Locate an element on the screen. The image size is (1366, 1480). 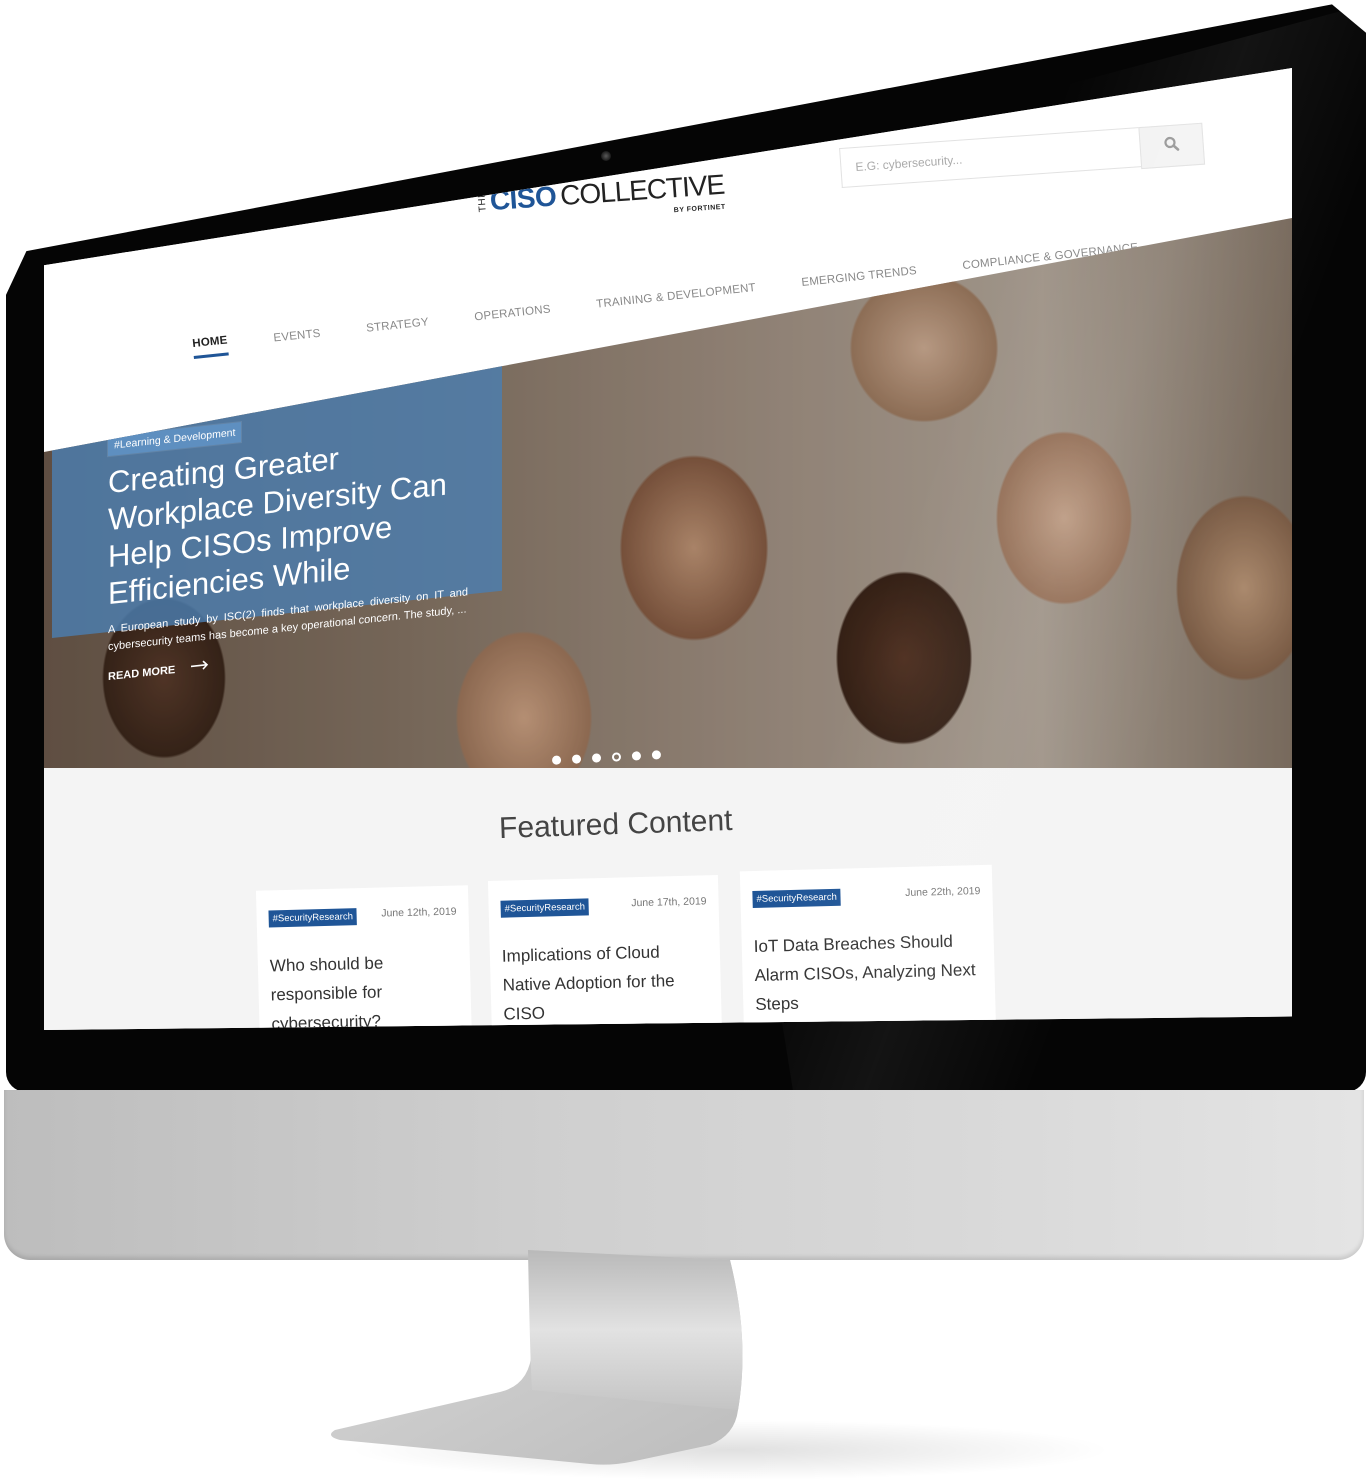
nav-item-operations: OPERATIONS is located at coordinates (513, 316).